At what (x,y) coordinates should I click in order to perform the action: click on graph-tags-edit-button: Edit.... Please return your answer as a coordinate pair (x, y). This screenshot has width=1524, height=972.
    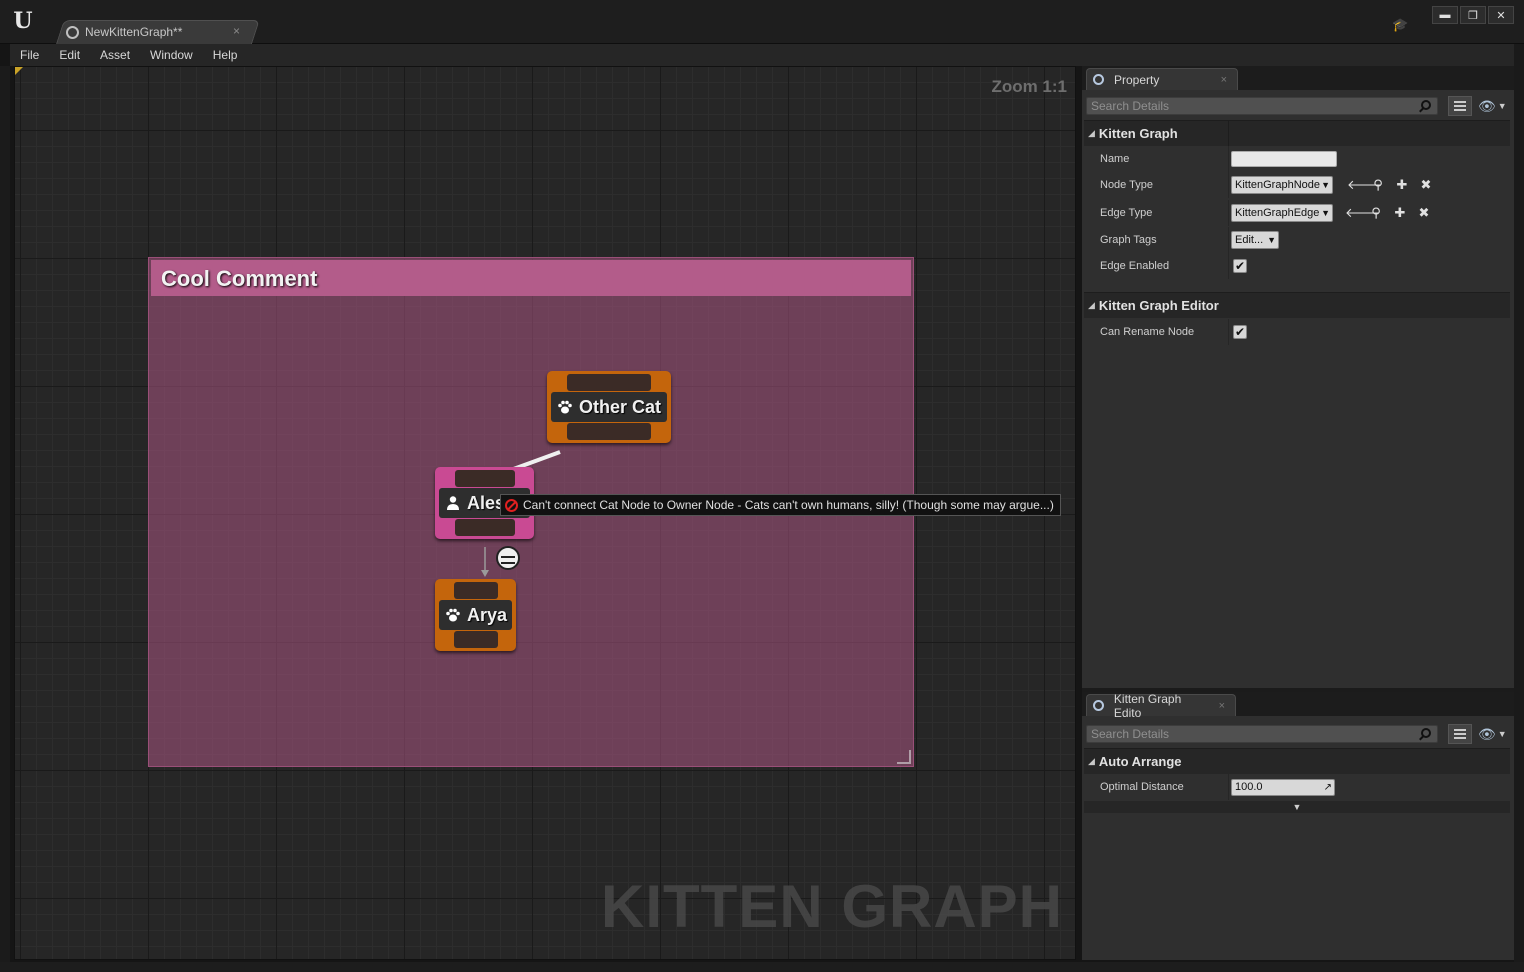
    Looking at the image, I should click on (1255, 240).